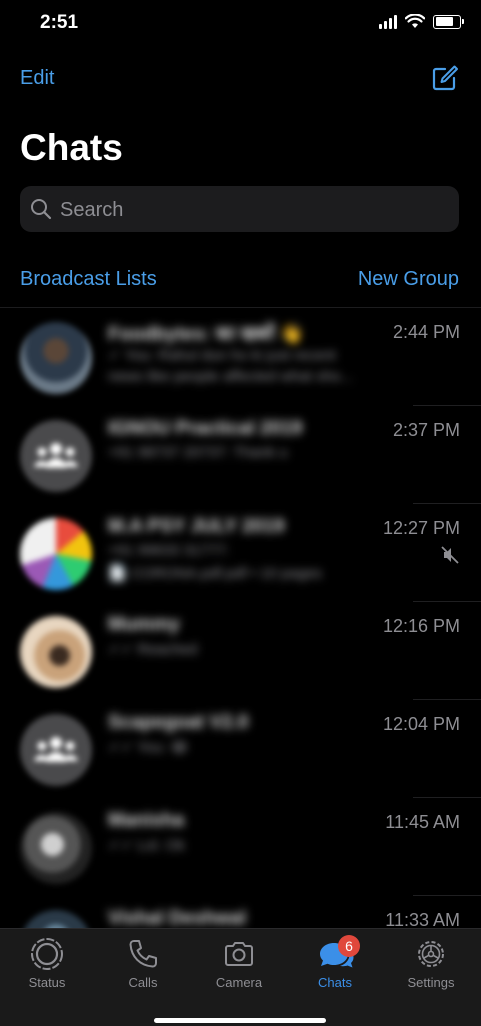 The image size is (481, 1026). I want to click on chat-row-vishal: Vishal Deshwal 11:33 AM, so click(240, 912).